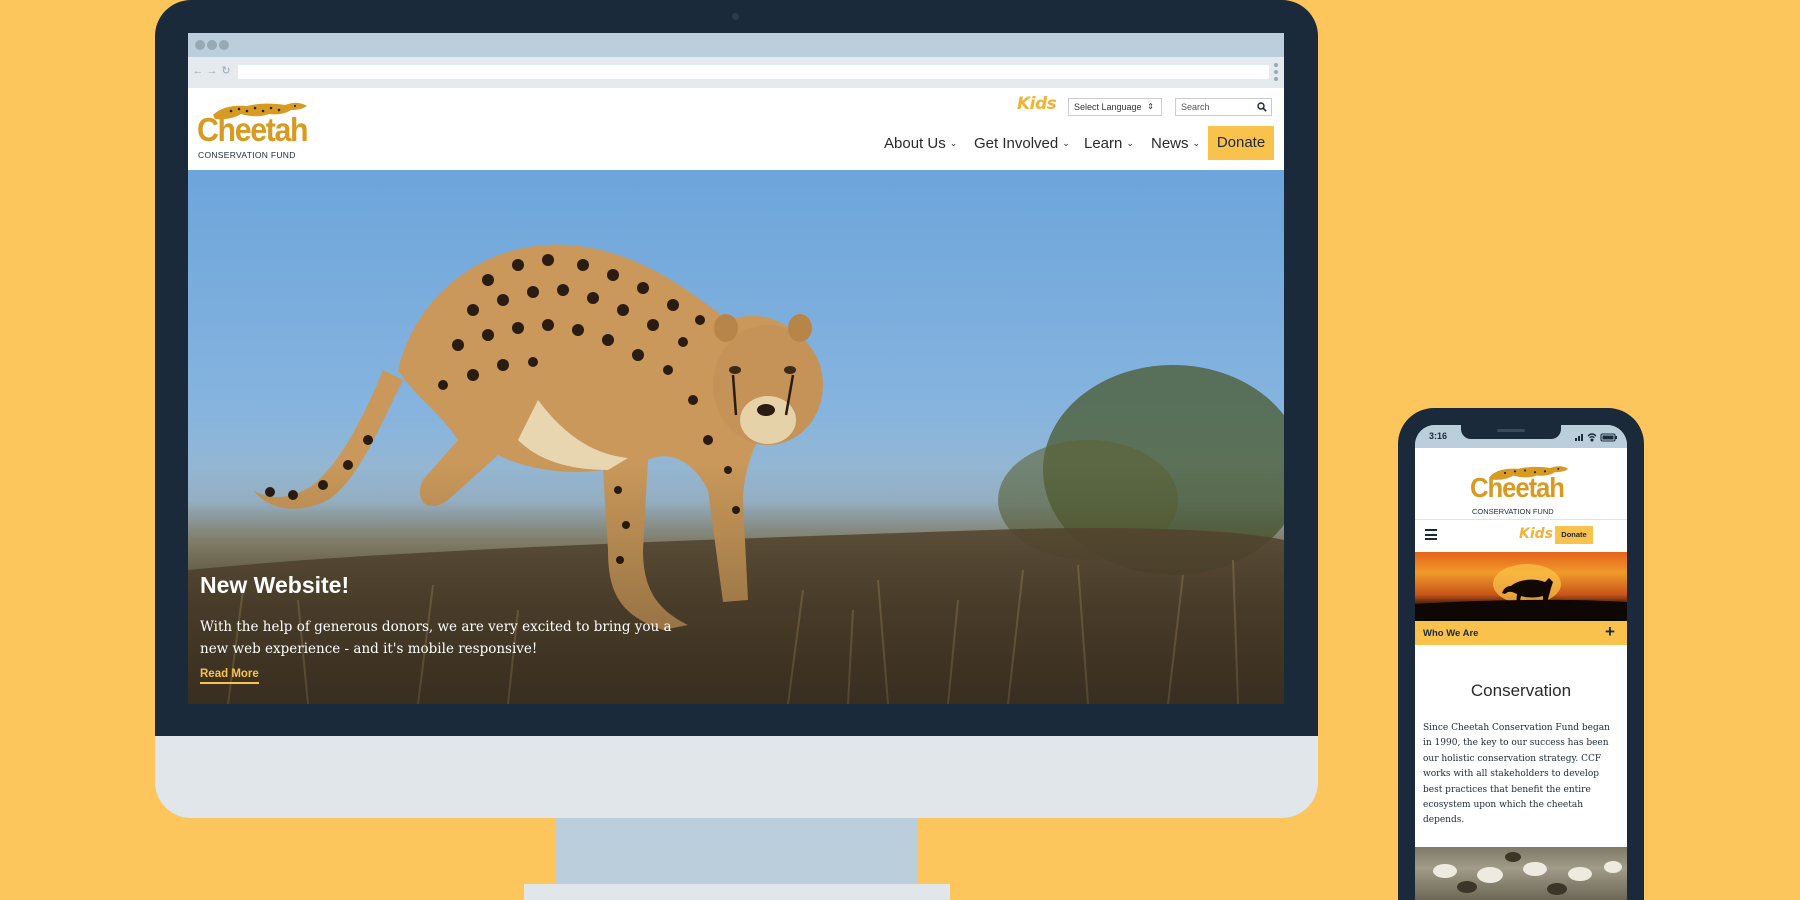 The width and height of the screenshot is (1800, 900). I want to click on back-arrow-icon: ←, so click(198, 71).